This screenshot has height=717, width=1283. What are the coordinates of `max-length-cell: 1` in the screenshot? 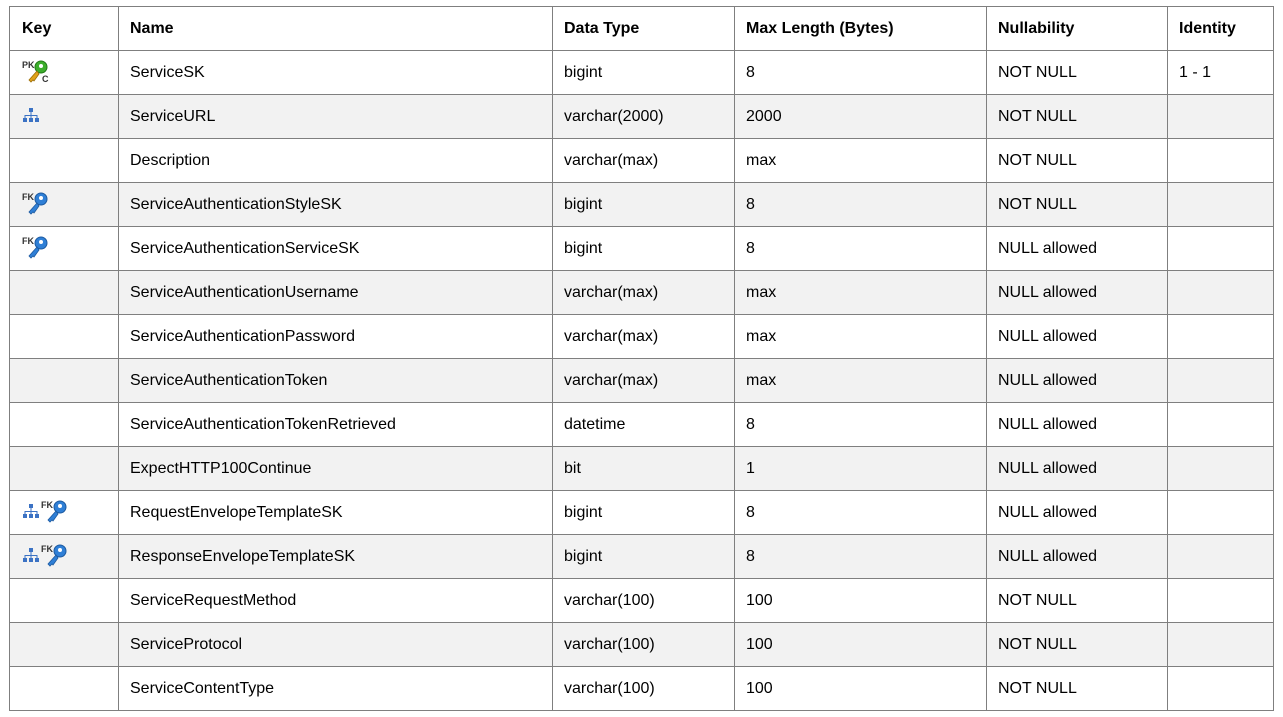 It's located at (860, 468).